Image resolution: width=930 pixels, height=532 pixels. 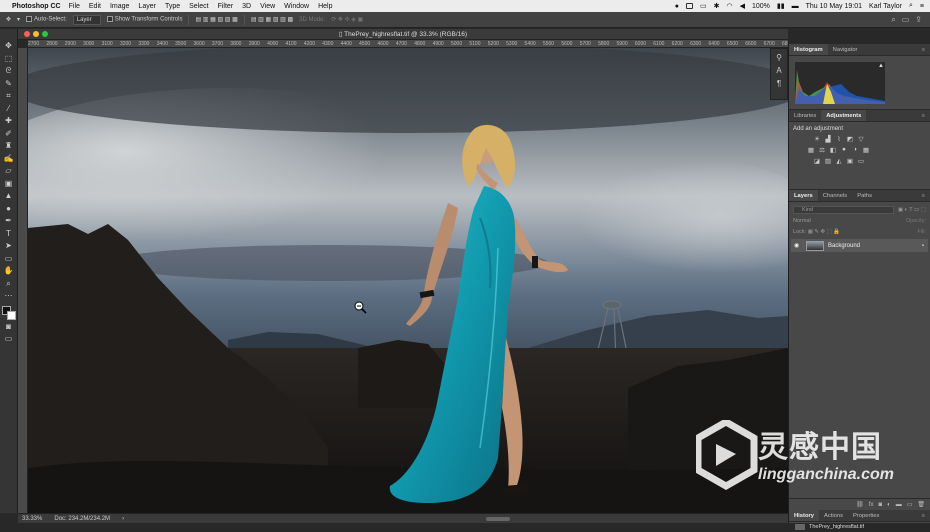 I want to click on marquee-tool-icon: ⬚, so click(x=9, y=59).